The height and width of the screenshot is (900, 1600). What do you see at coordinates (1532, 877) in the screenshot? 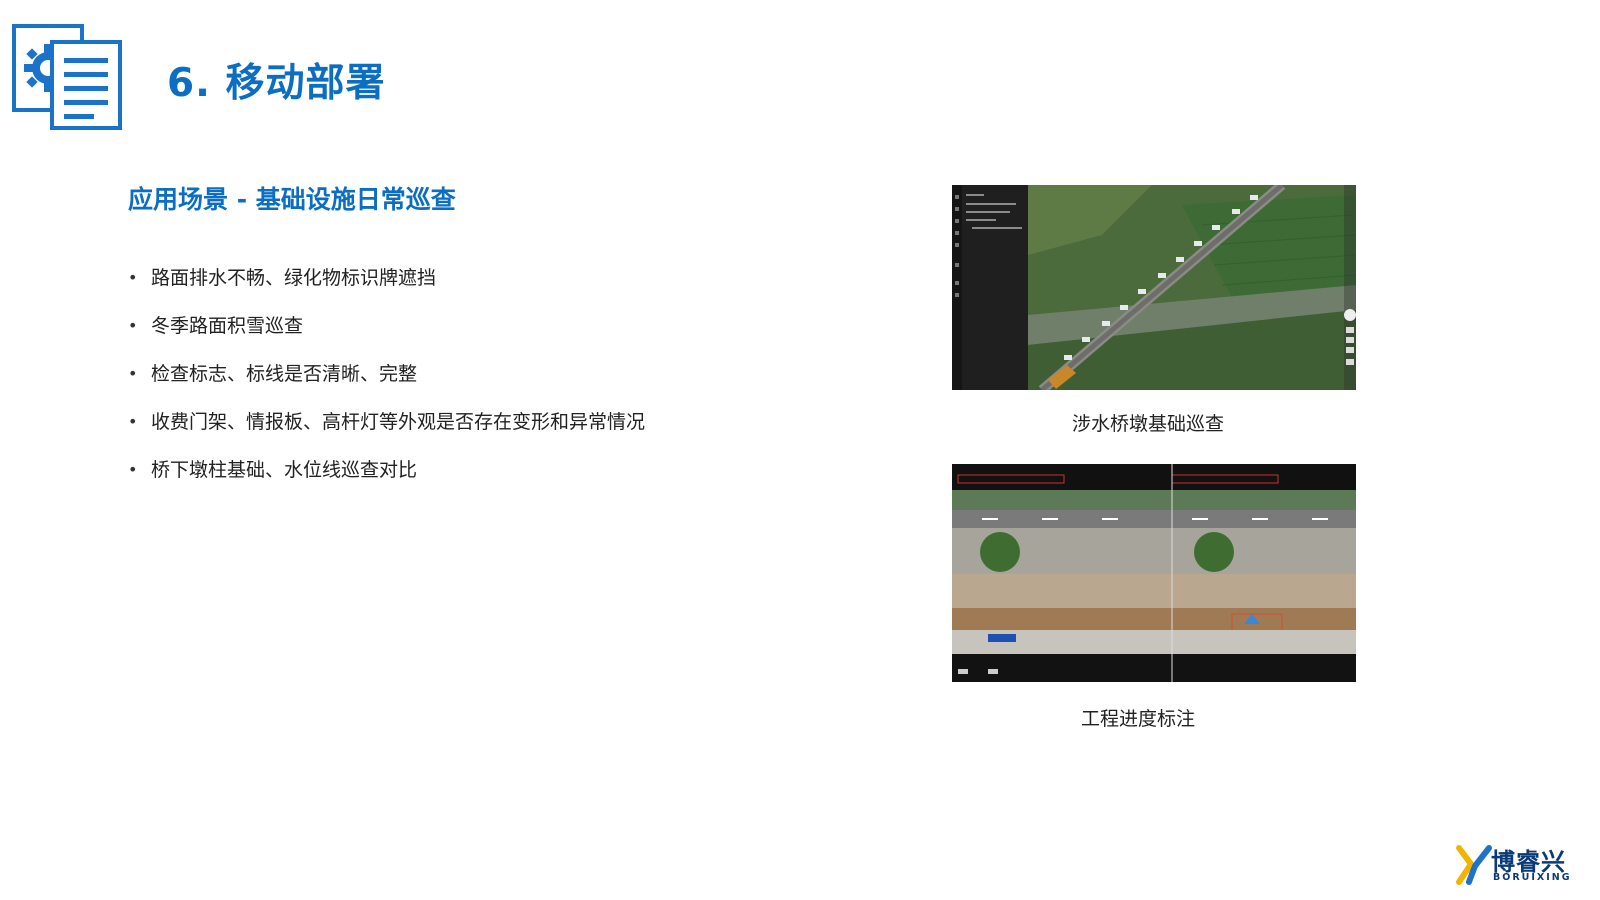
I see `logo-name-en: BORUIXING` at bounding box center [1532, 877].